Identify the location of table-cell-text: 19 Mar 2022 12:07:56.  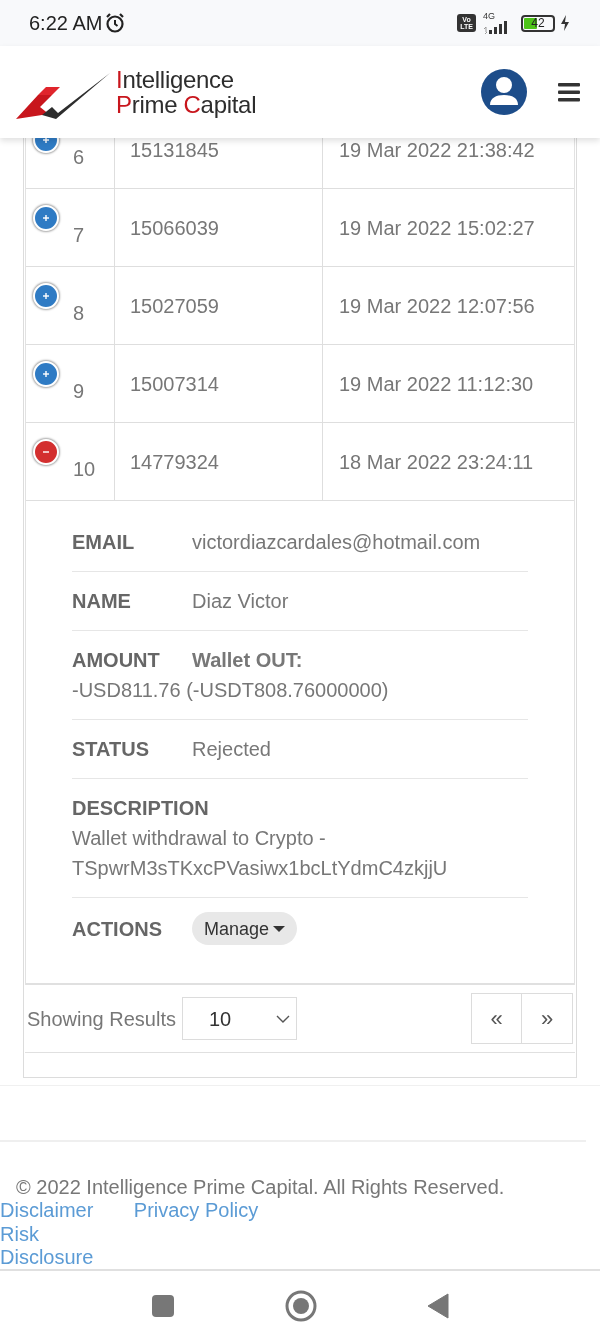
(437, 306).